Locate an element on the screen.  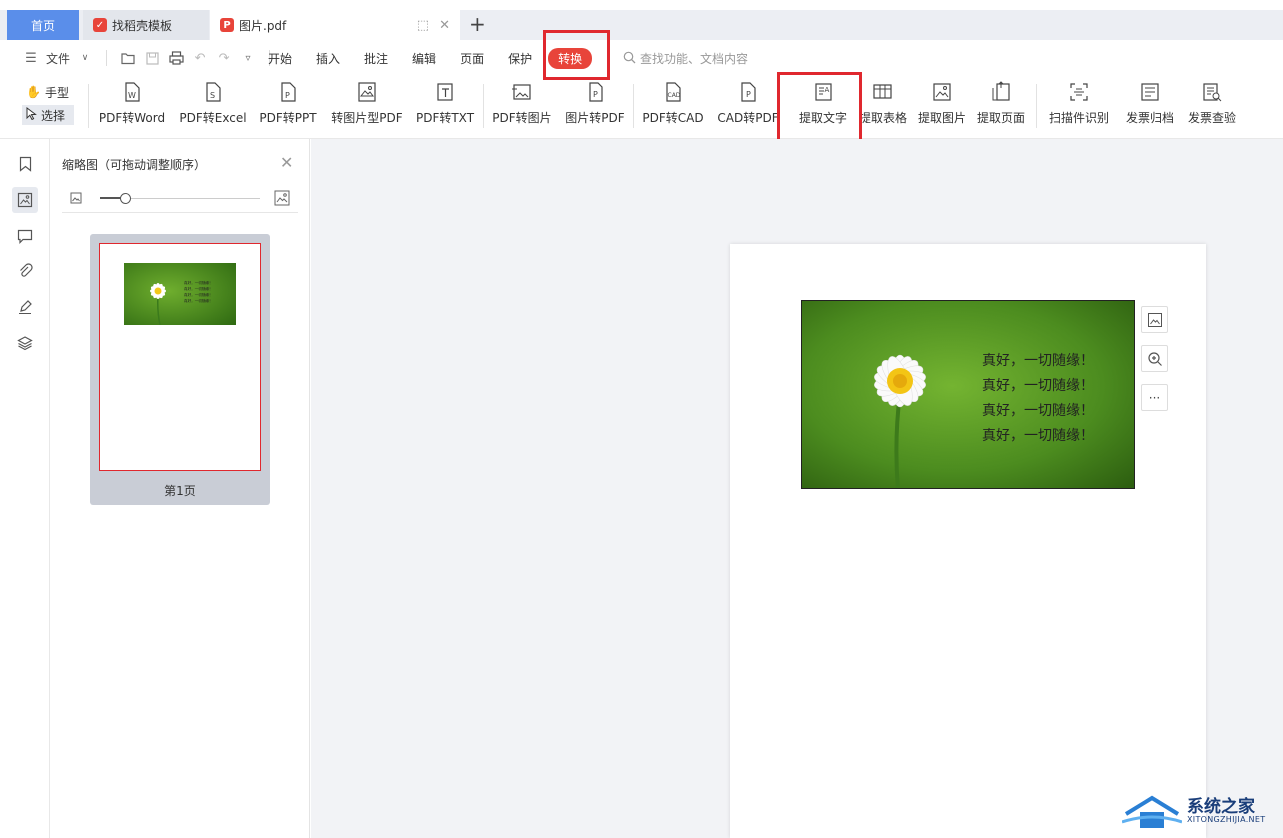
tab-annotate: 批注 is located at coordinates (376, 58).